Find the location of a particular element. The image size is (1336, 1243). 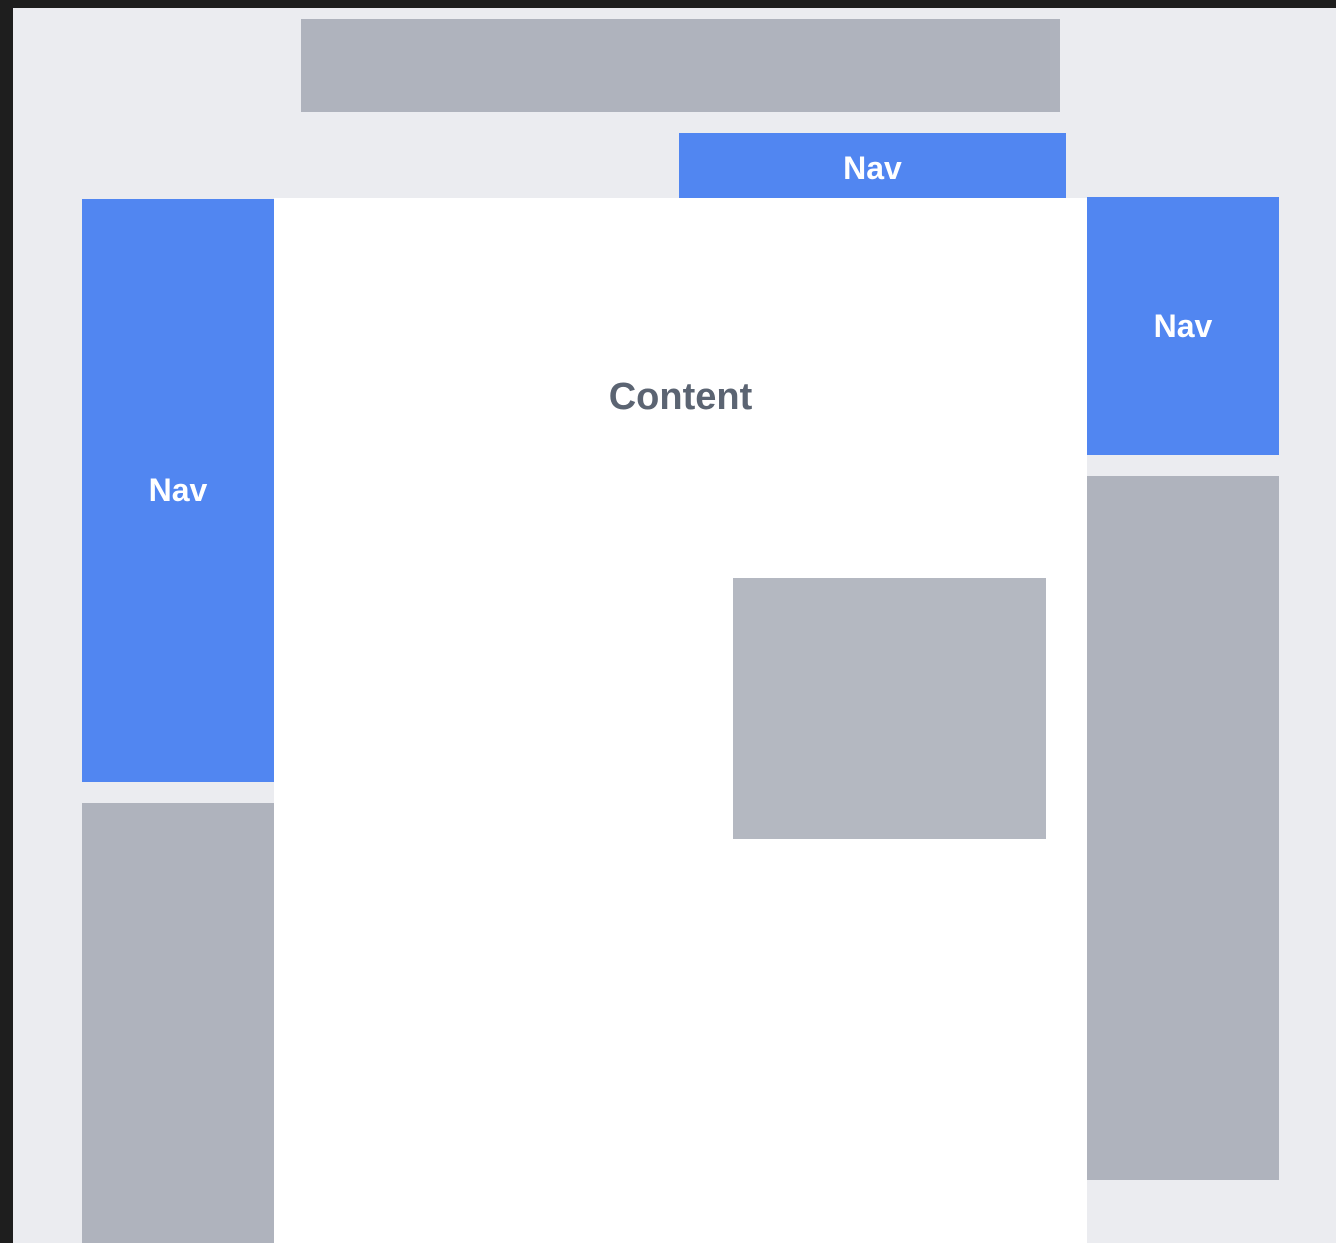

left-sidebar-placeholder is located at coordinates (178, 1023).